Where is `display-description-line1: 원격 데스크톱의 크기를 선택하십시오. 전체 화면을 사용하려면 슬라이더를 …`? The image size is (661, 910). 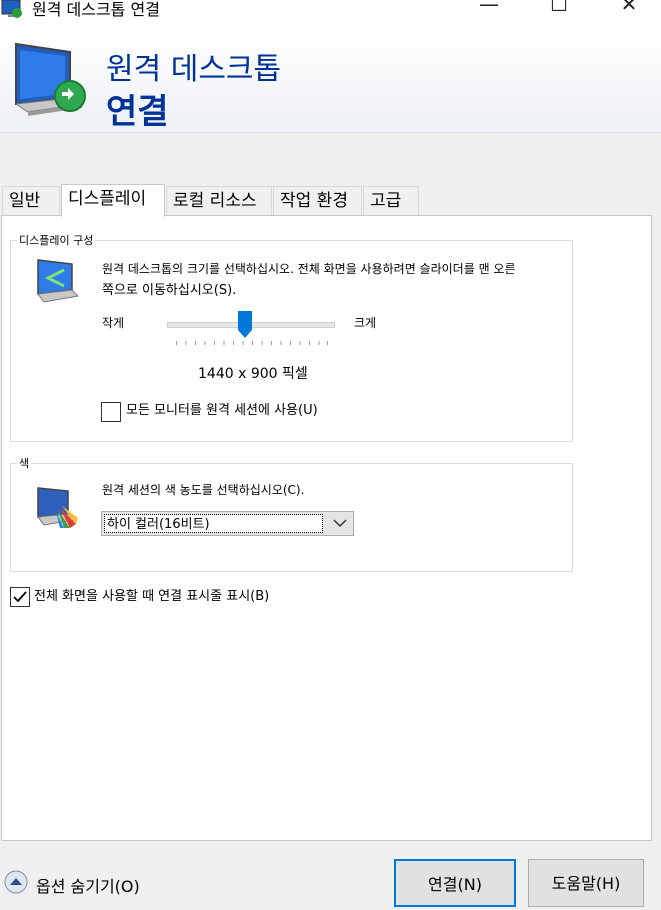
display-description-line1: 원격 데스크톱의 크기를 선택하십시오. 전체 화면을 사용하려면 슬라이더를 … is located at coordinates (309, 269).